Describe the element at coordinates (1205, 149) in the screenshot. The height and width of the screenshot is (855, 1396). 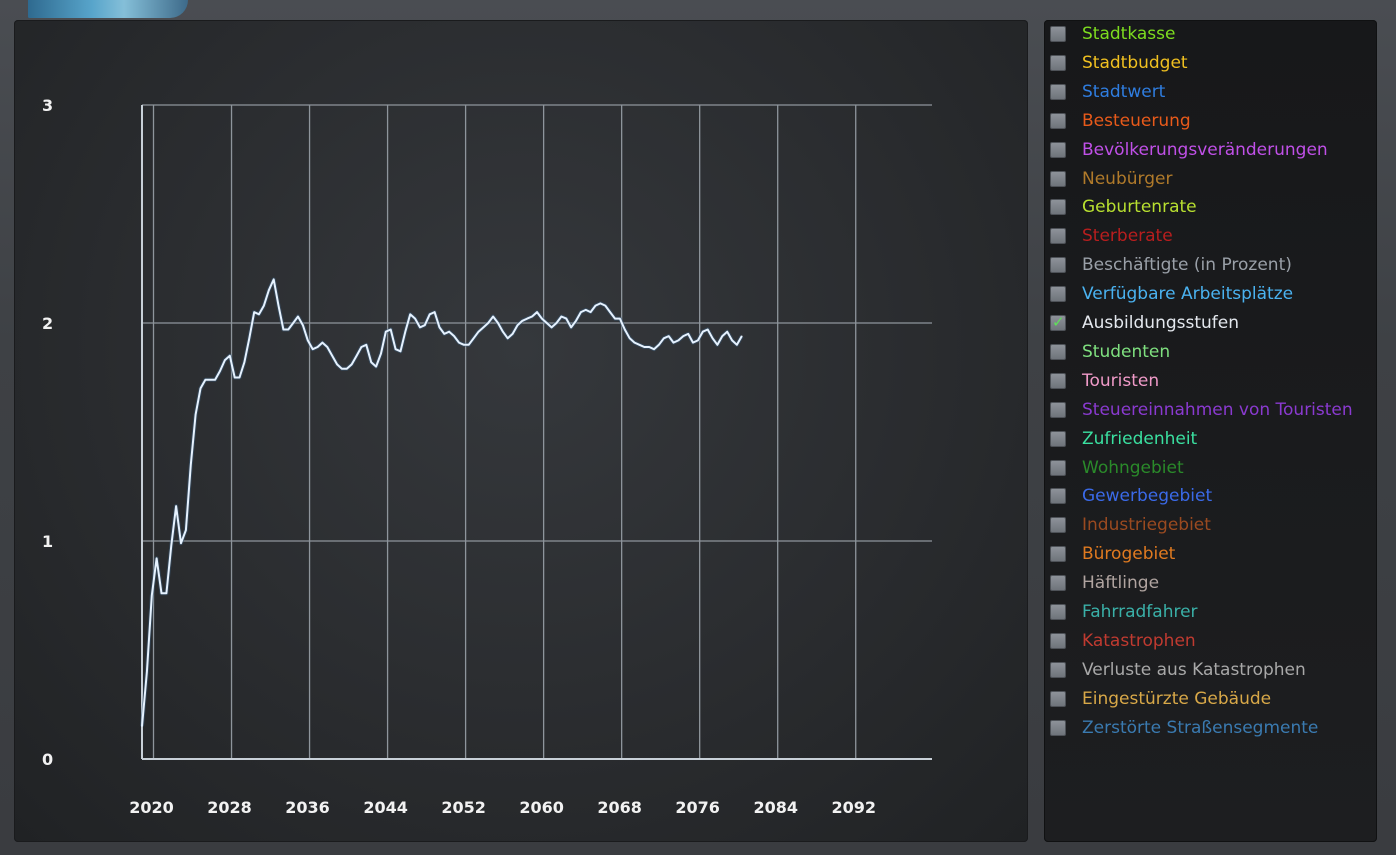
I see `legend-label: Bevölkerungsveränderungen` at that location.